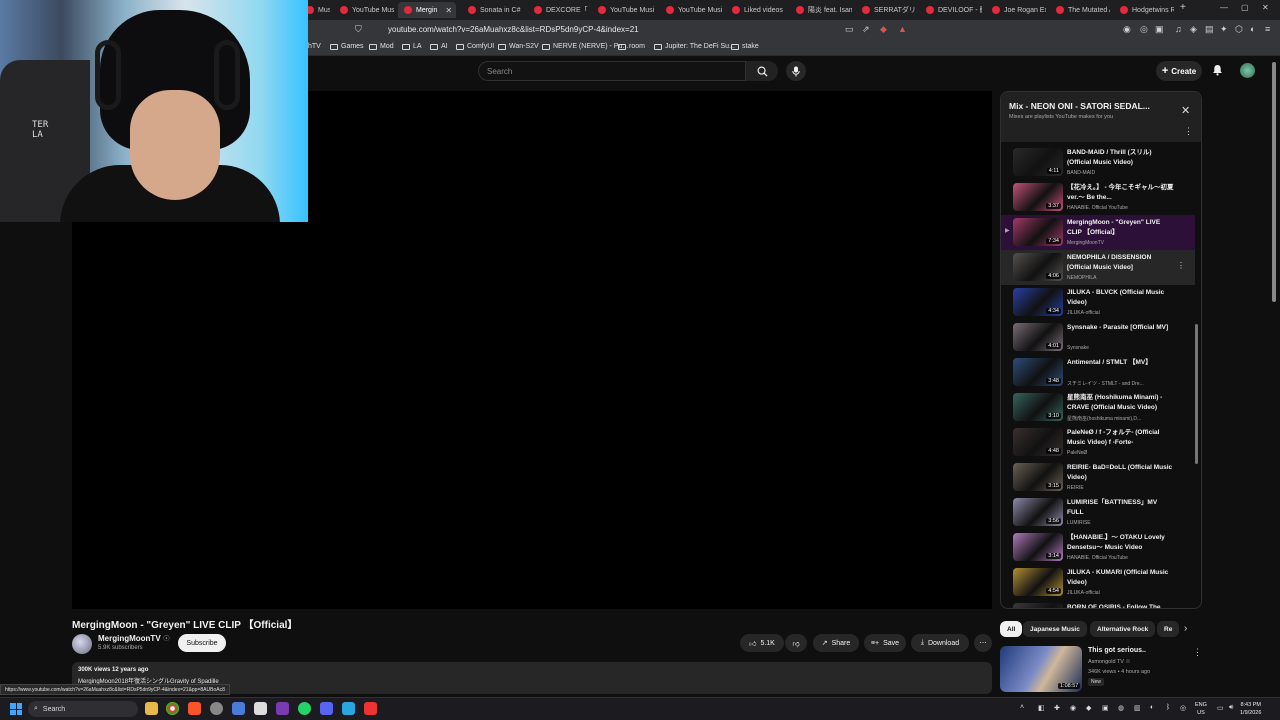  What do you see at coordinates (1022, 707) in the screenshot?
I see `chevron-up-icon: ˄` at bounding box center [1022, 707].